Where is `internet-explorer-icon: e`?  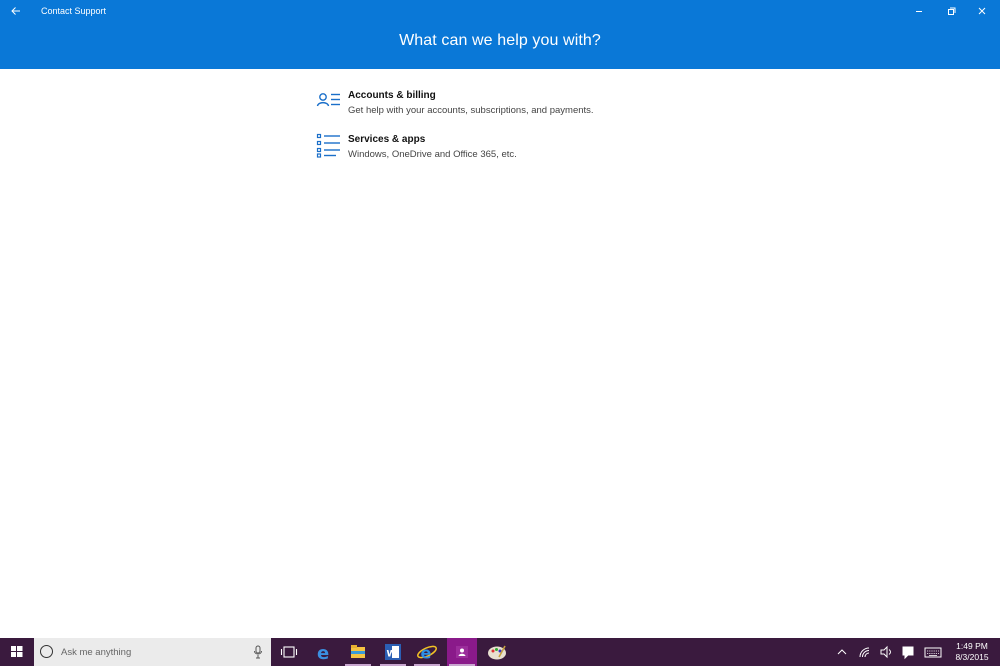
internet-explorer-icon: e is located at coordinates (427, 653).